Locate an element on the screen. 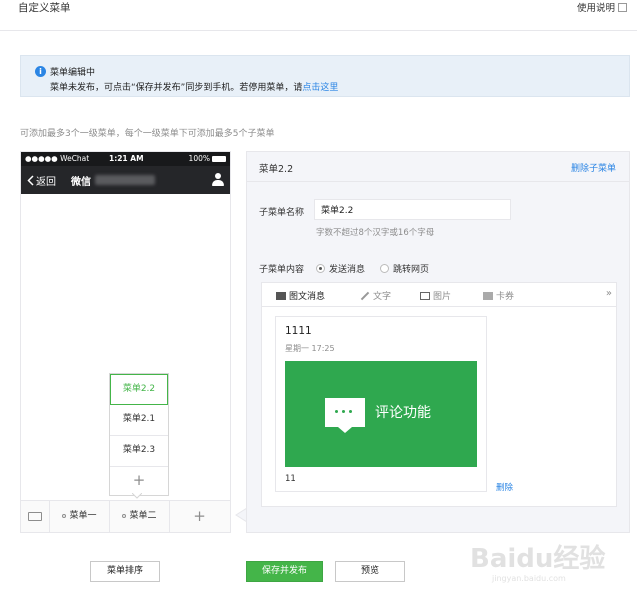 Image resolution: width=637 pixels, height=600 pixels. help-link: 使用说明 is located at coordinates (602, 7).